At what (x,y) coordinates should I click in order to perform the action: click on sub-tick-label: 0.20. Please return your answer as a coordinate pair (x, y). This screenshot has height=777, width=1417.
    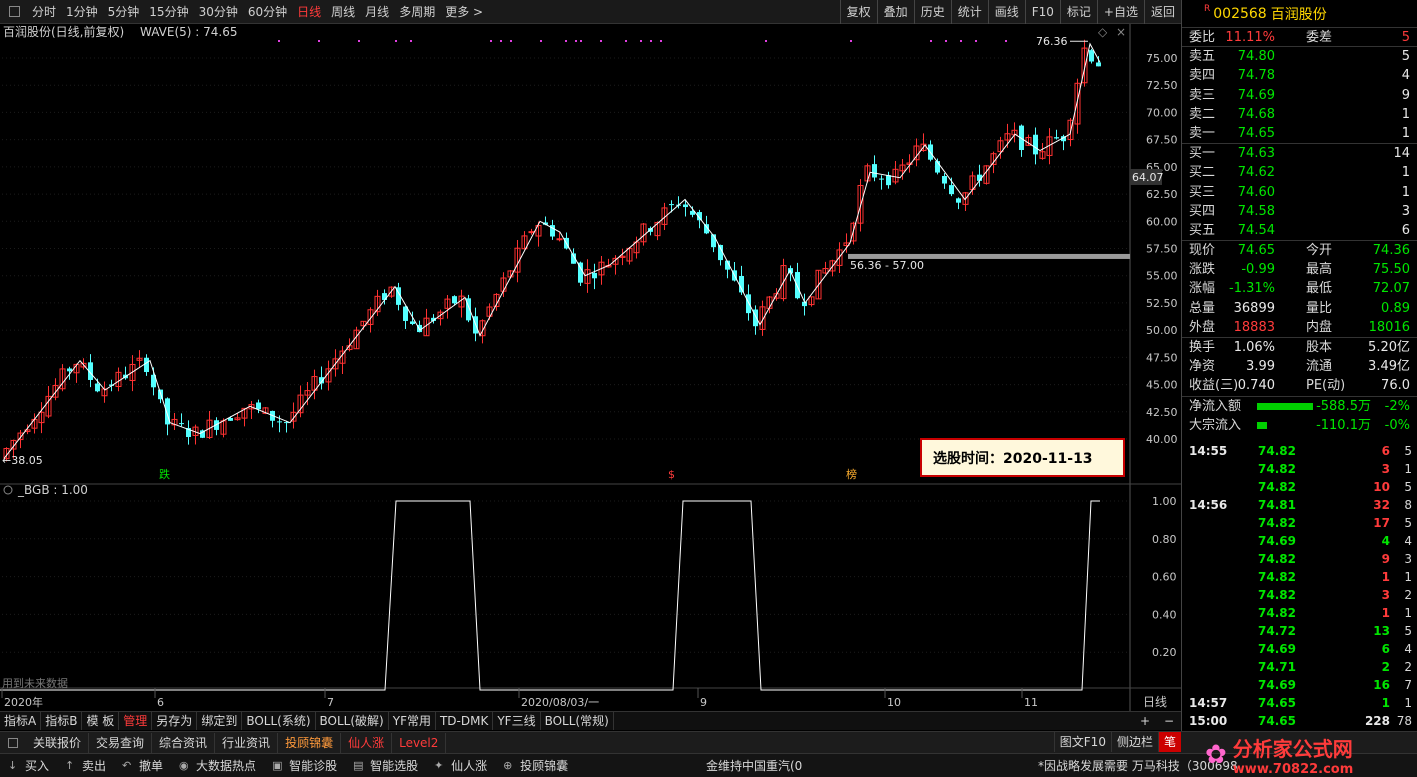
    Looking at the image, I should click on (1164, 652).